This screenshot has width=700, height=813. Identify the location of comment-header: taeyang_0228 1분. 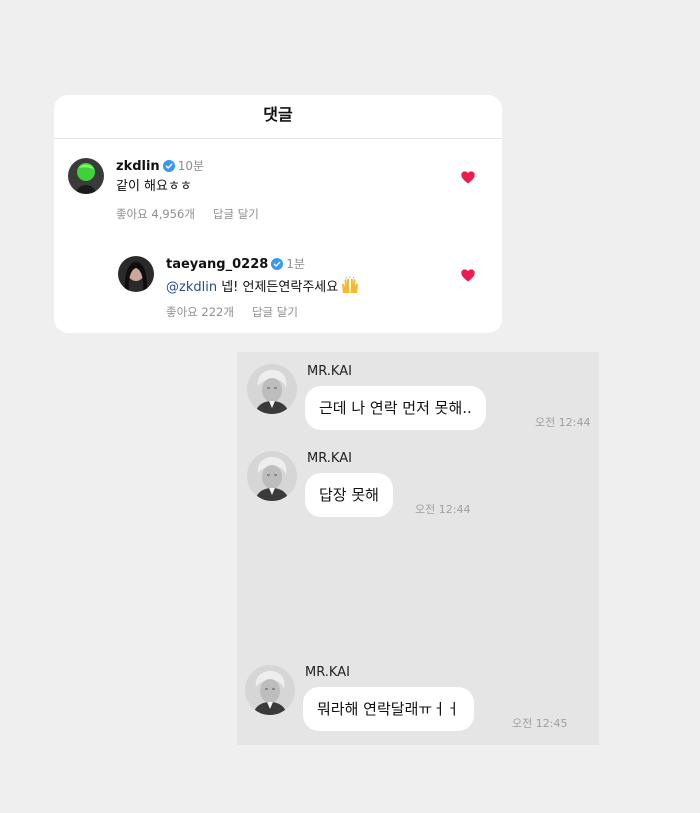
(235, 265).